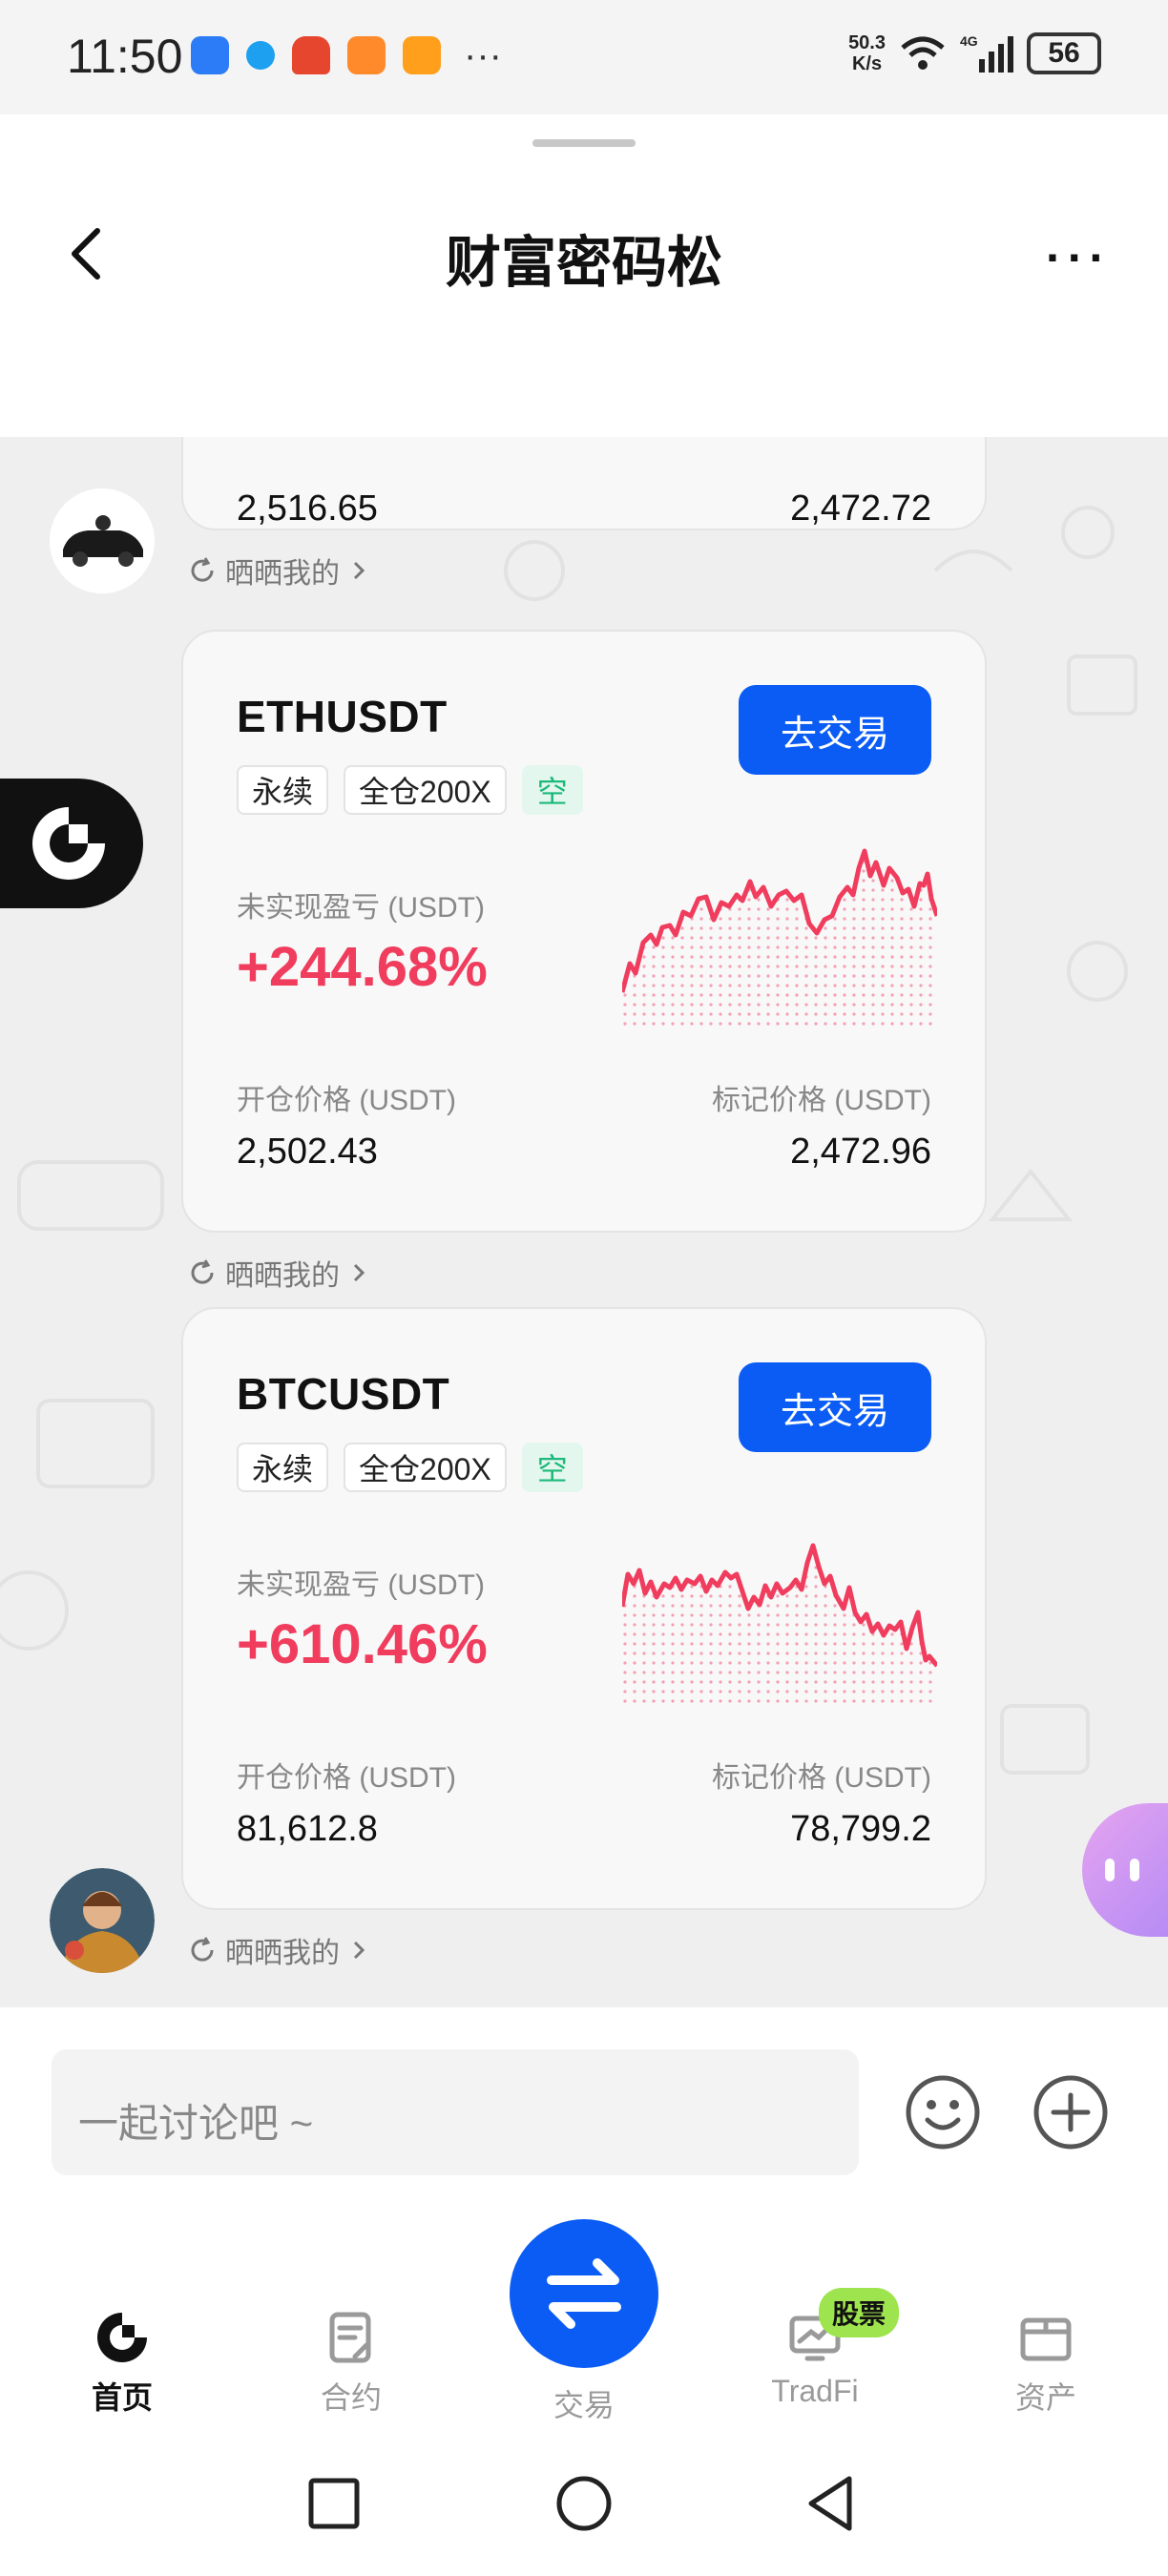 This screenshot has height=2576, width=1168. Describe the element at coordinates (986, 53) in the screenshot. I see `signal-icon: 4G` at that location.